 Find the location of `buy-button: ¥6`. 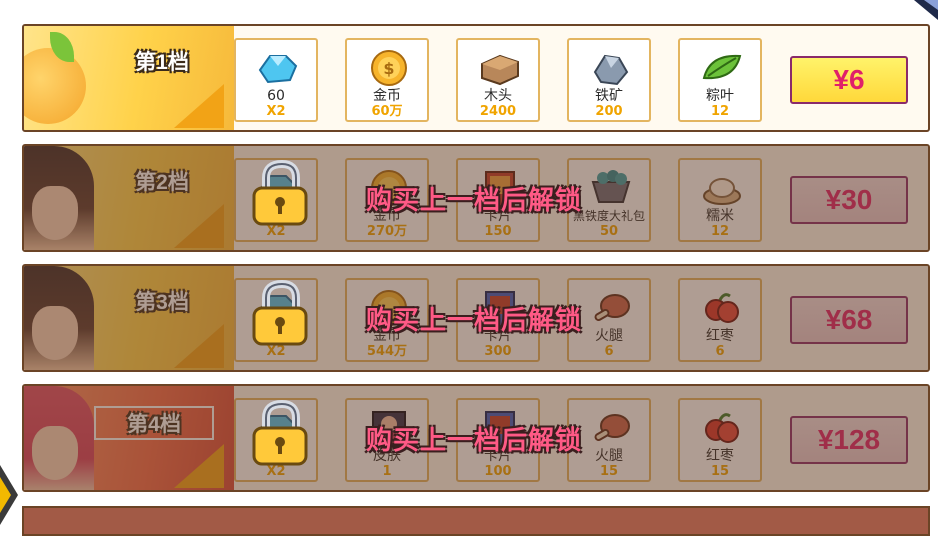

buy-button: ¥6 is located at coordinates (849, 80).